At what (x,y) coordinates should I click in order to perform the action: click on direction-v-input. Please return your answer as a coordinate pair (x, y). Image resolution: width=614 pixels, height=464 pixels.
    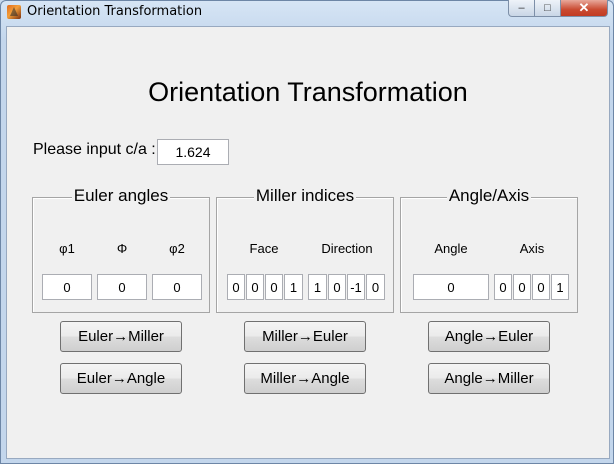
    Looking at the image, I should click on (337, 287).